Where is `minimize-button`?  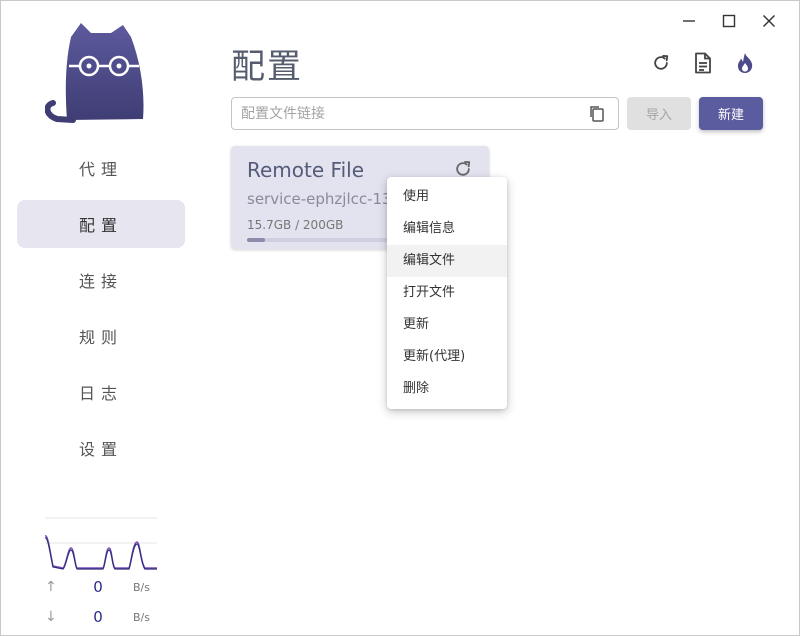
minimize-button is located at coordinates (689, 21).